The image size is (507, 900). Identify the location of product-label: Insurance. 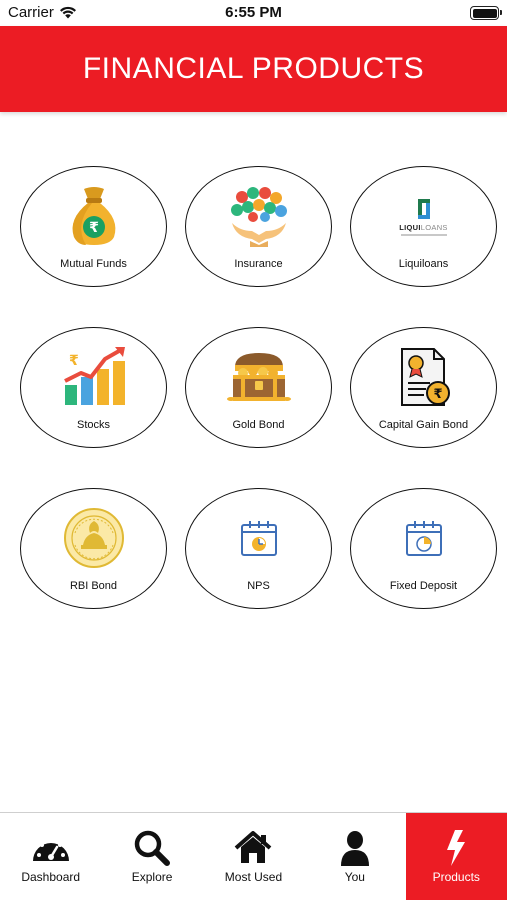
(258, 264).